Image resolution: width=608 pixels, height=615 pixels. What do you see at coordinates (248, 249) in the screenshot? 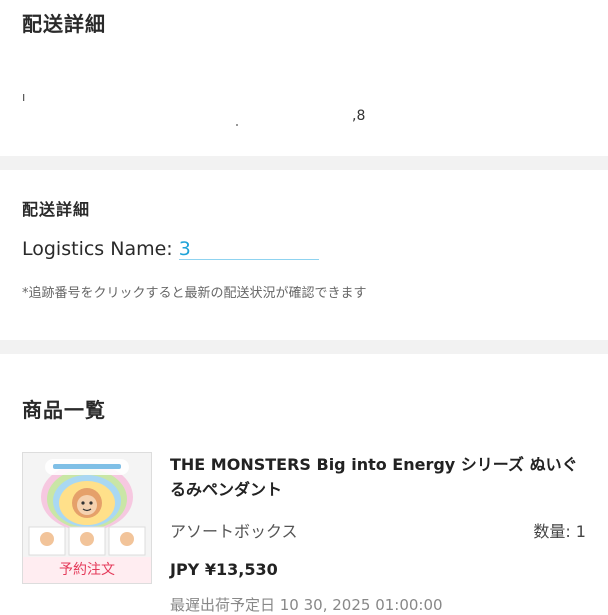
I see `tracking-number-link: 3` at bounding box center [248, 249].